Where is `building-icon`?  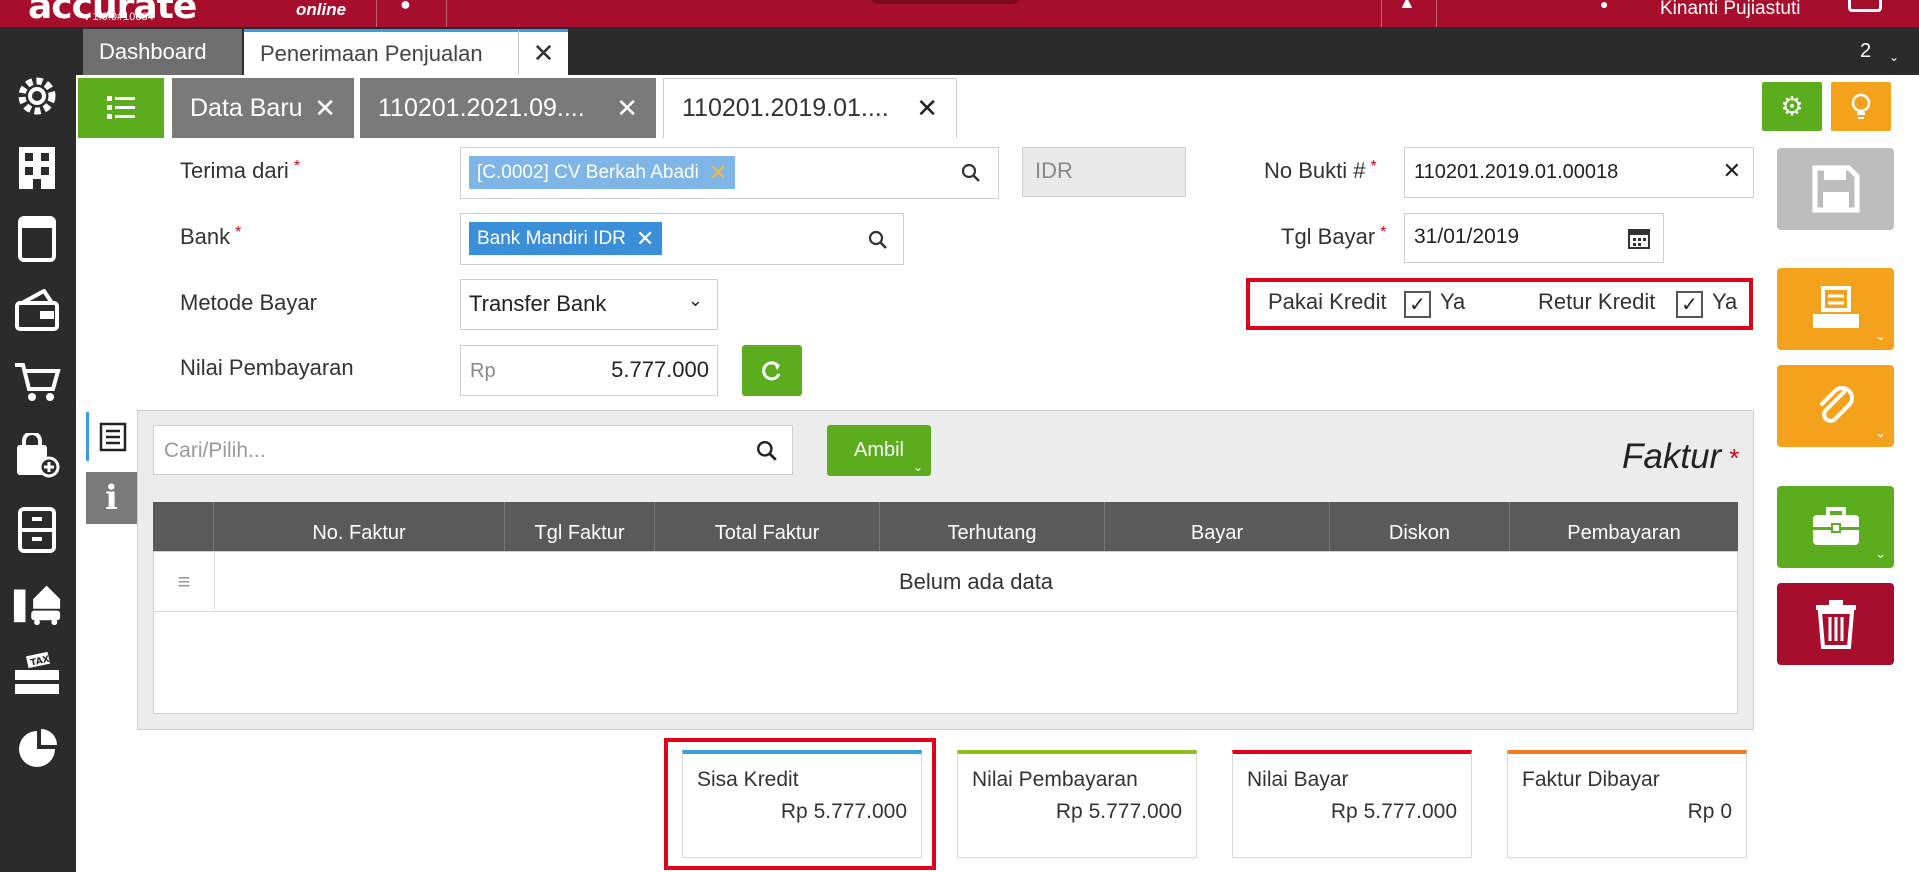 building-icon is located at coordinates (37, 168).